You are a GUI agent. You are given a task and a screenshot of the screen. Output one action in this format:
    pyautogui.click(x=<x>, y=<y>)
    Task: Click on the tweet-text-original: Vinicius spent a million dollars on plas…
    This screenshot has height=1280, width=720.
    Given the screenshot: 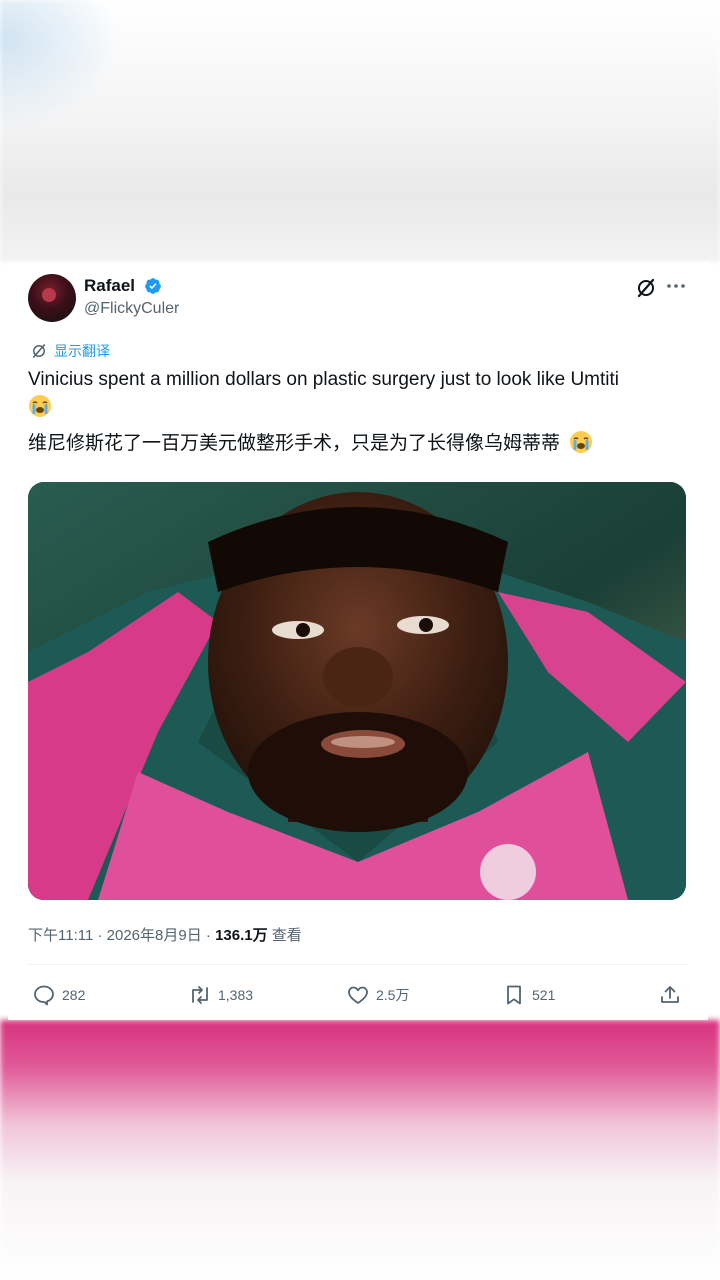 What is the action you would take?
    pyautogui.click(x=358, y=394)
    